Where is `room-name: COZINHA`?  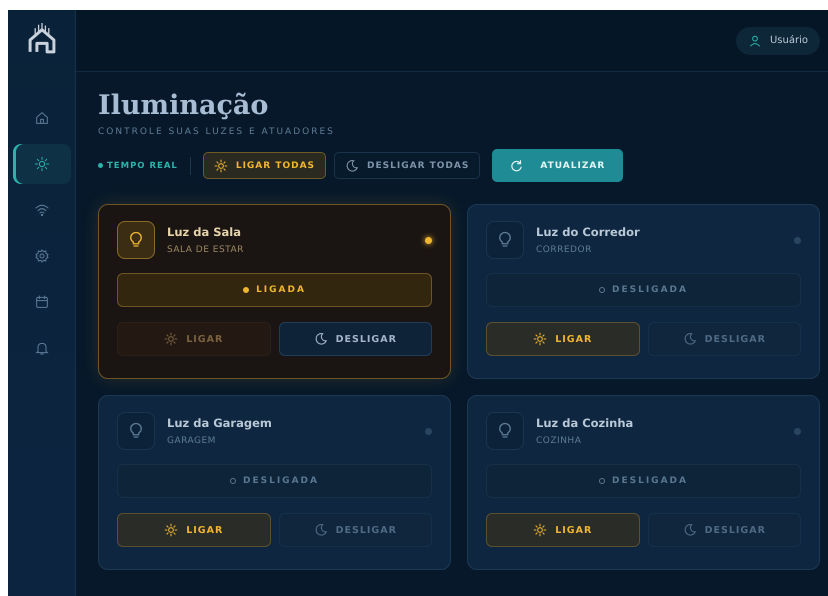 room-name: COZINHA is located at coordinates (559, 441).